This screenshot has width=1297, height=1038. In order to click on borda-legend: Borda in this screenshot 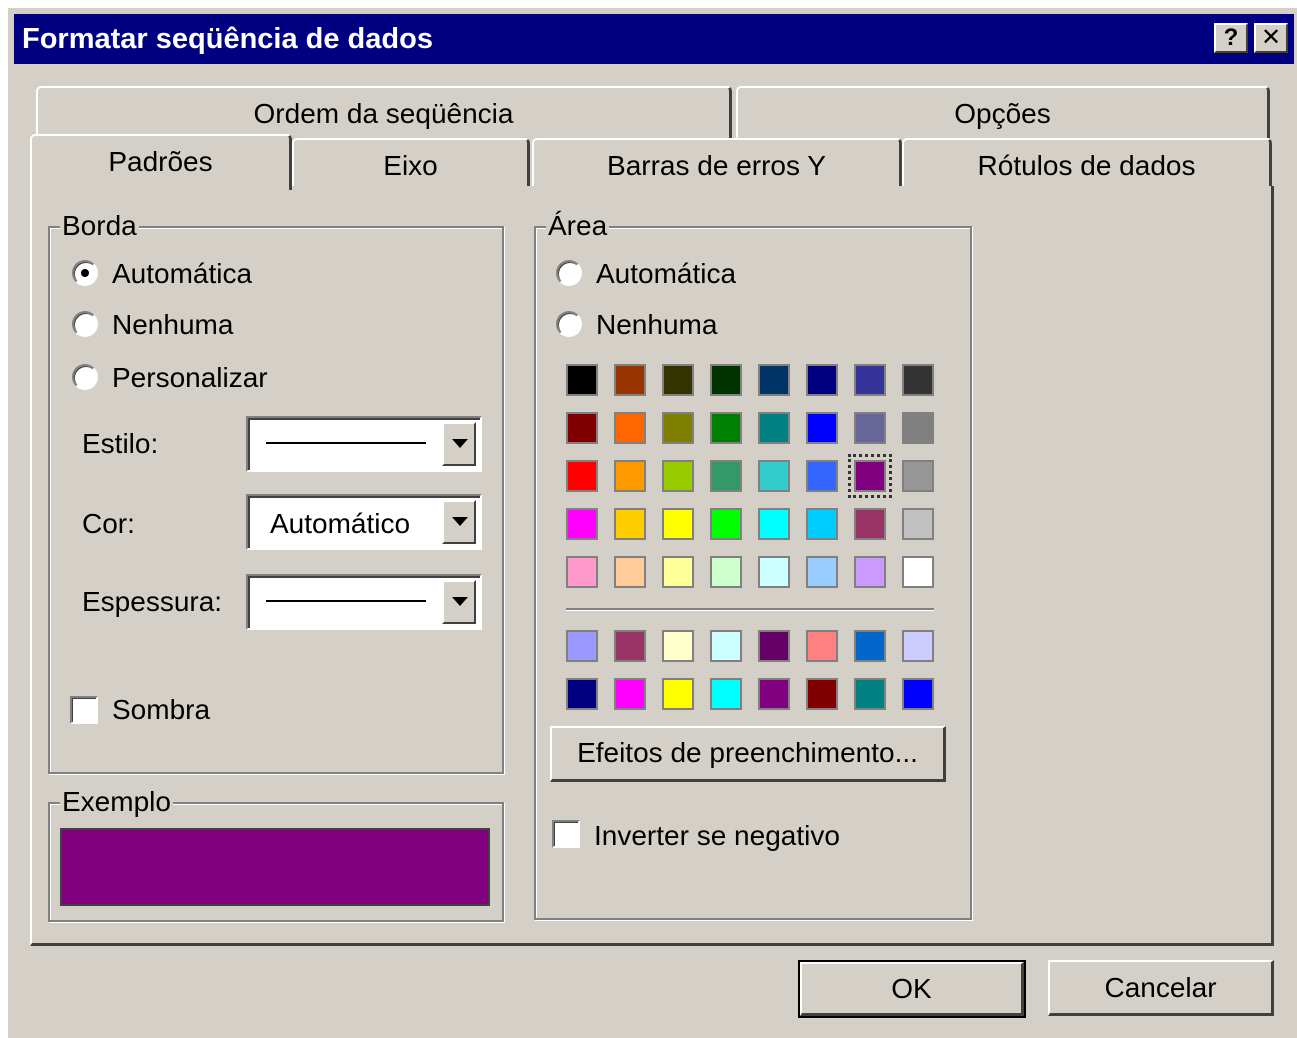, I will do `click(99, 226)`.